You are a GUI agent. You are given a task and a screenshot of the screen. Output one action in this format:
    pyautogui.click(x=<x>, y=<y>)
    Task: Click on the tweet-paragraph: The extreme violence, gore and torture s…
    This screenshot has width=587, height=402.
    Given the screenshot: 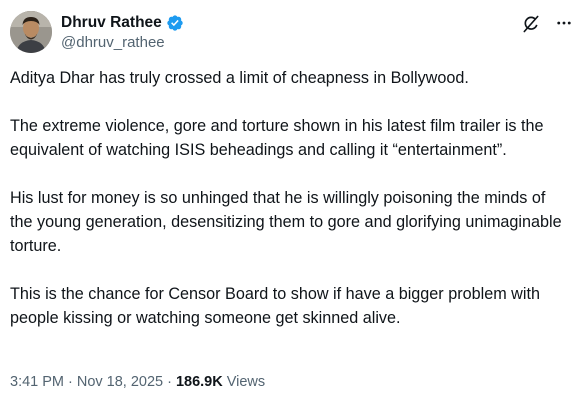 What is the action you would take?
    pyautogui.click(x=277, y=138)
    